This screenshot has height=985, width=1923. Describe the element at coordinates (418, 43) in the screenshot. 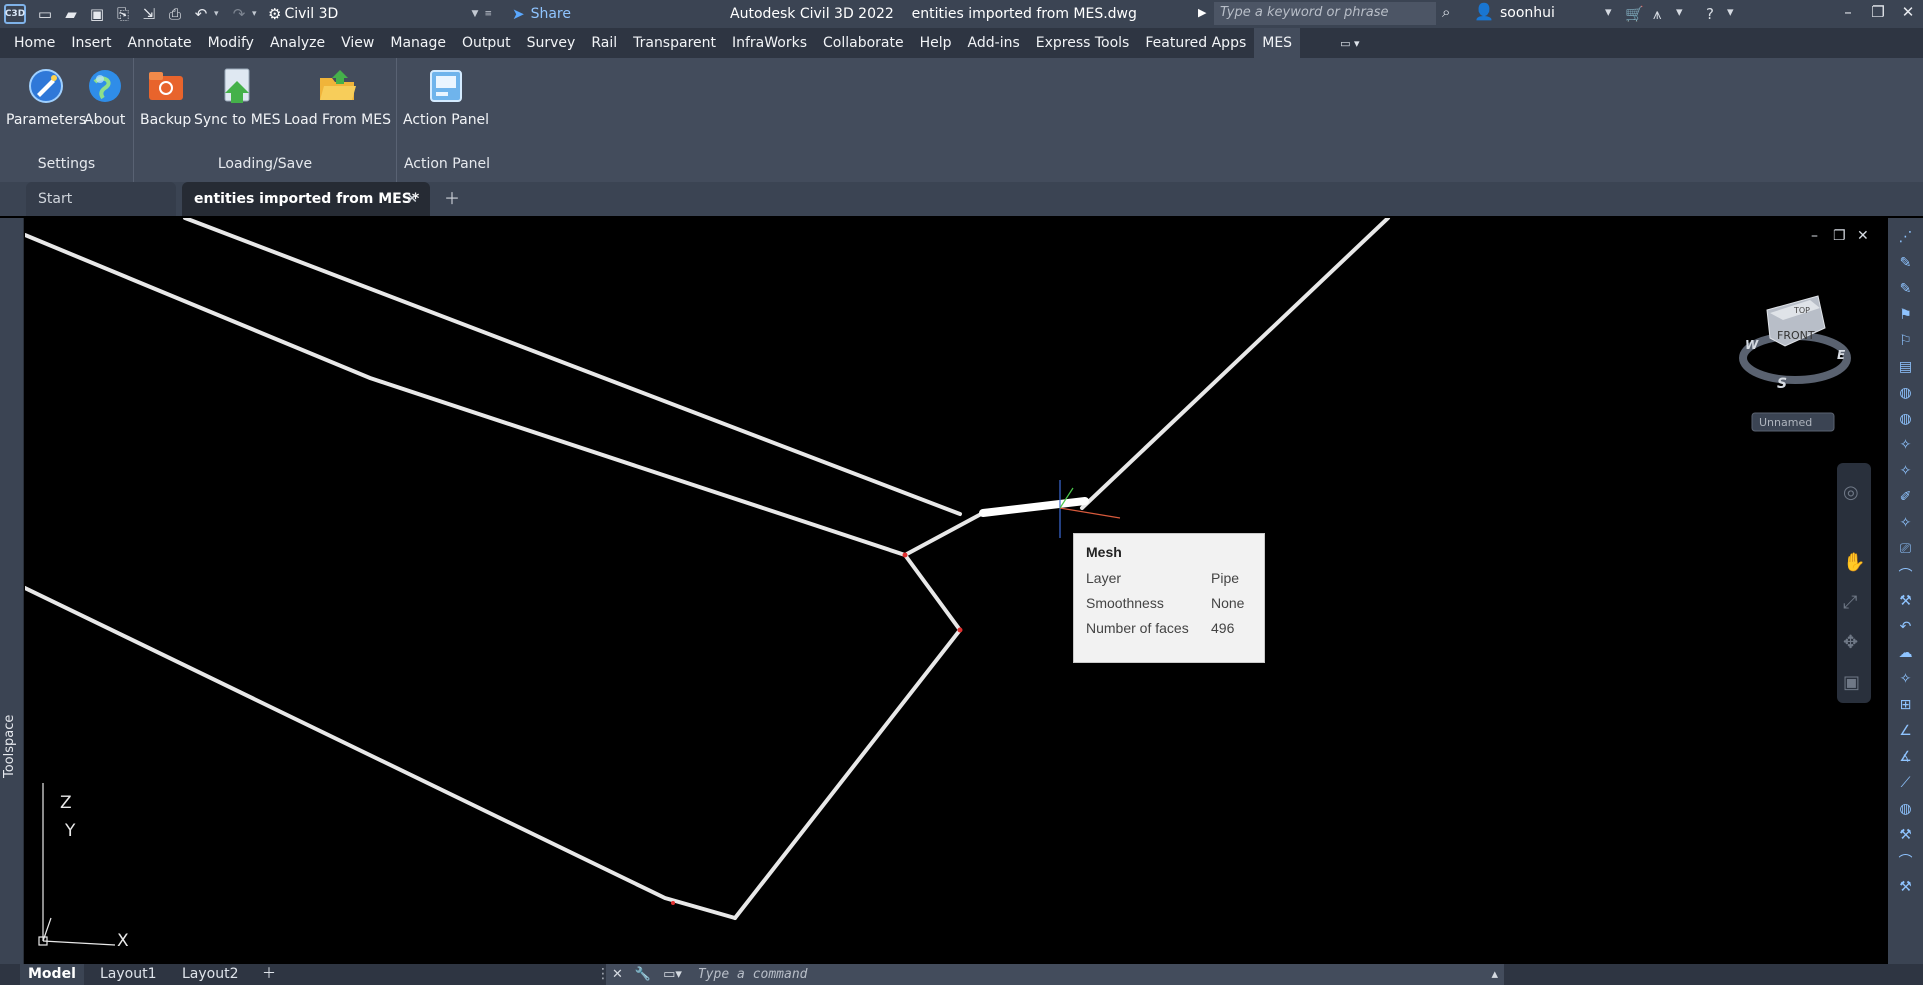

I see `tab-manage: Manage` at that location.